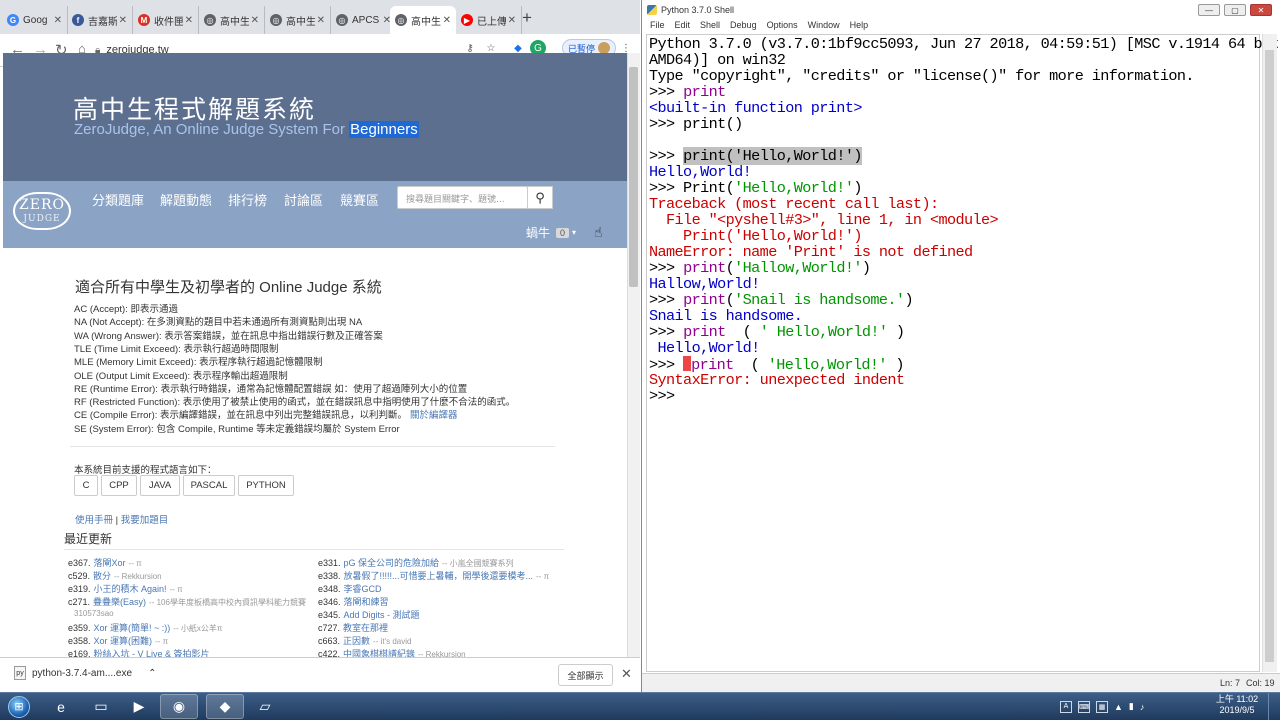  What do you see at coordinates (102, 576) in the screenshot?
I see `problem-title: 散分` at bounding box center [102, 576].